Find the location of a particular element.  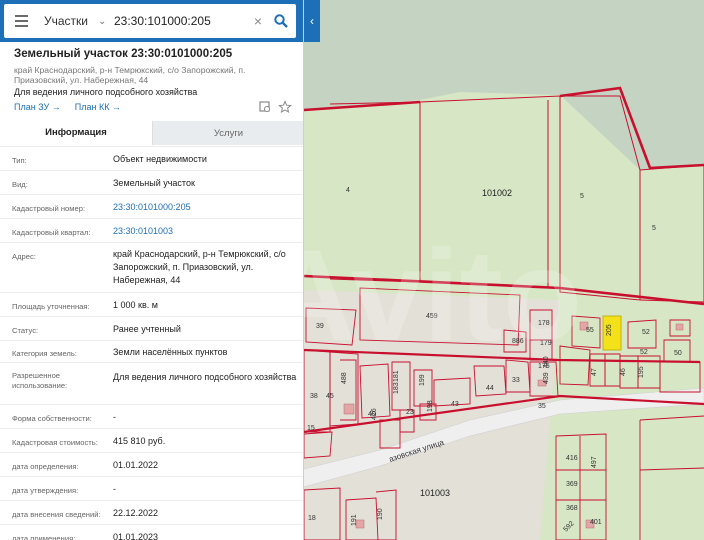

info-row: Тип: Объект недвижимости is located at coordinates (151, 158).